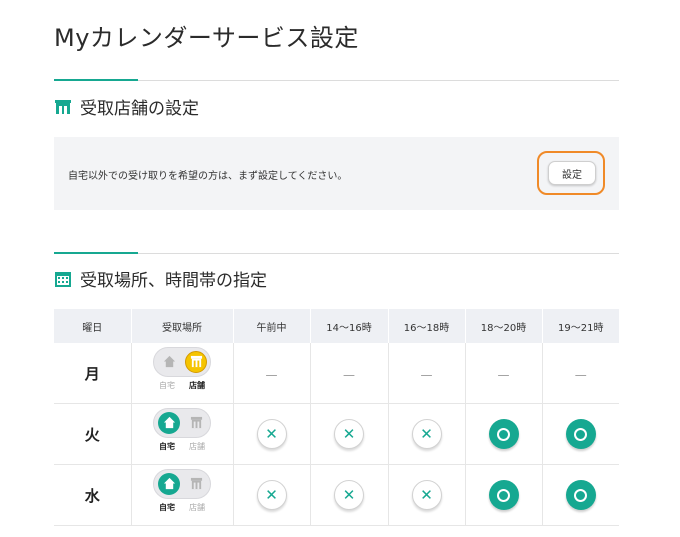 The width and height of the screenshot is (680, 537). What do you see at coordinates (208, 176) in the screenshot?
I see `store-setting-message: 自宅以外での受け取りを希望の方は、まず設定してください。` at bounding box center [208, 176].